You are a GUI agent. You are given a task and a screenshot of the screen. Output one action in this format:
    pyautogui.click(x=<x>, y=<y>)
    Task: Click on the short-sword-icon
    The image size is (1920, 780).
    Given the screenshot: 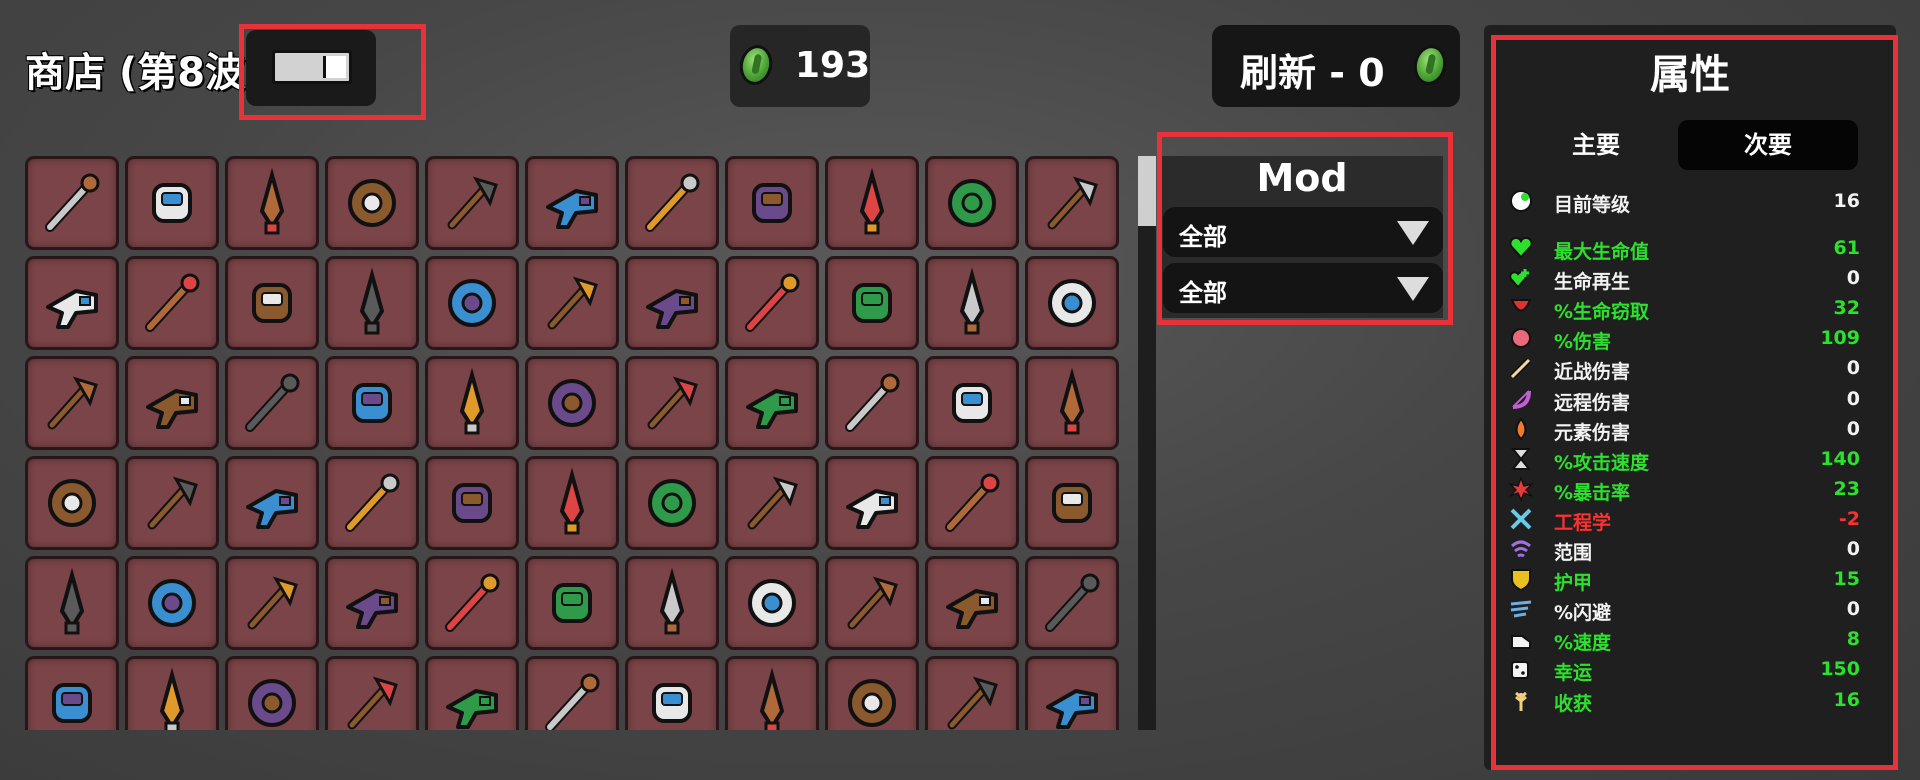 What is the action you would take?
    pyautogui.click(x=772, y=603)
    